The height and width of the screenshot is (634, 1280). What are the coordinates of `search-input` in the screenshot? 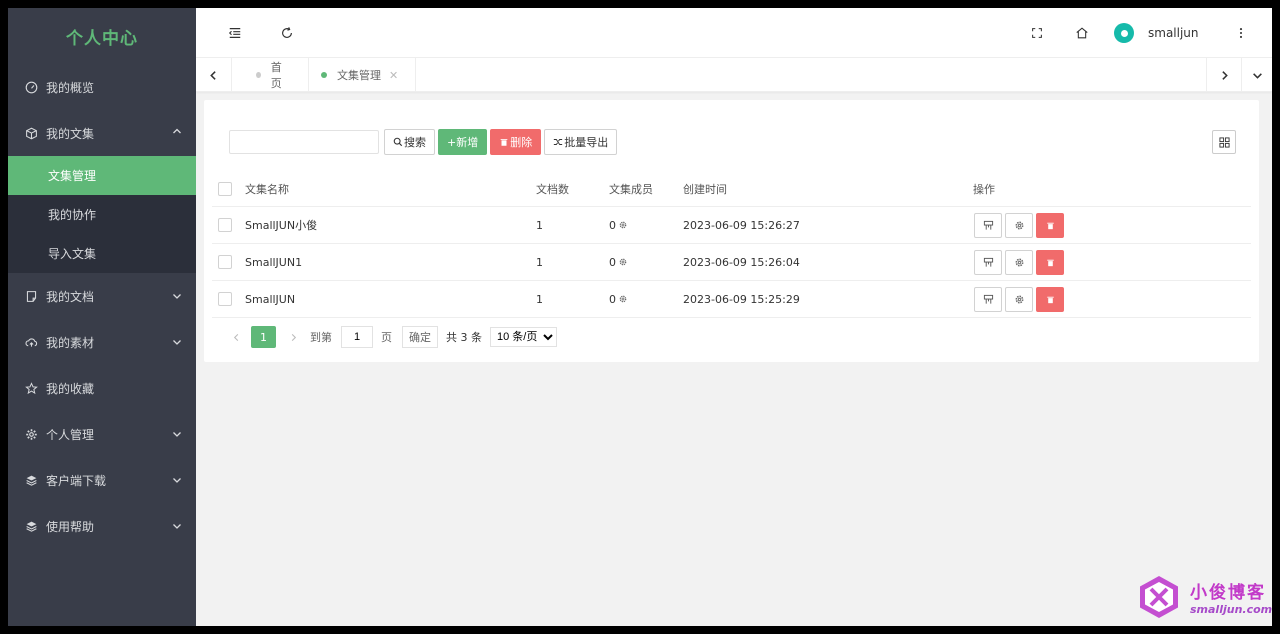 It's located at (304, 142).